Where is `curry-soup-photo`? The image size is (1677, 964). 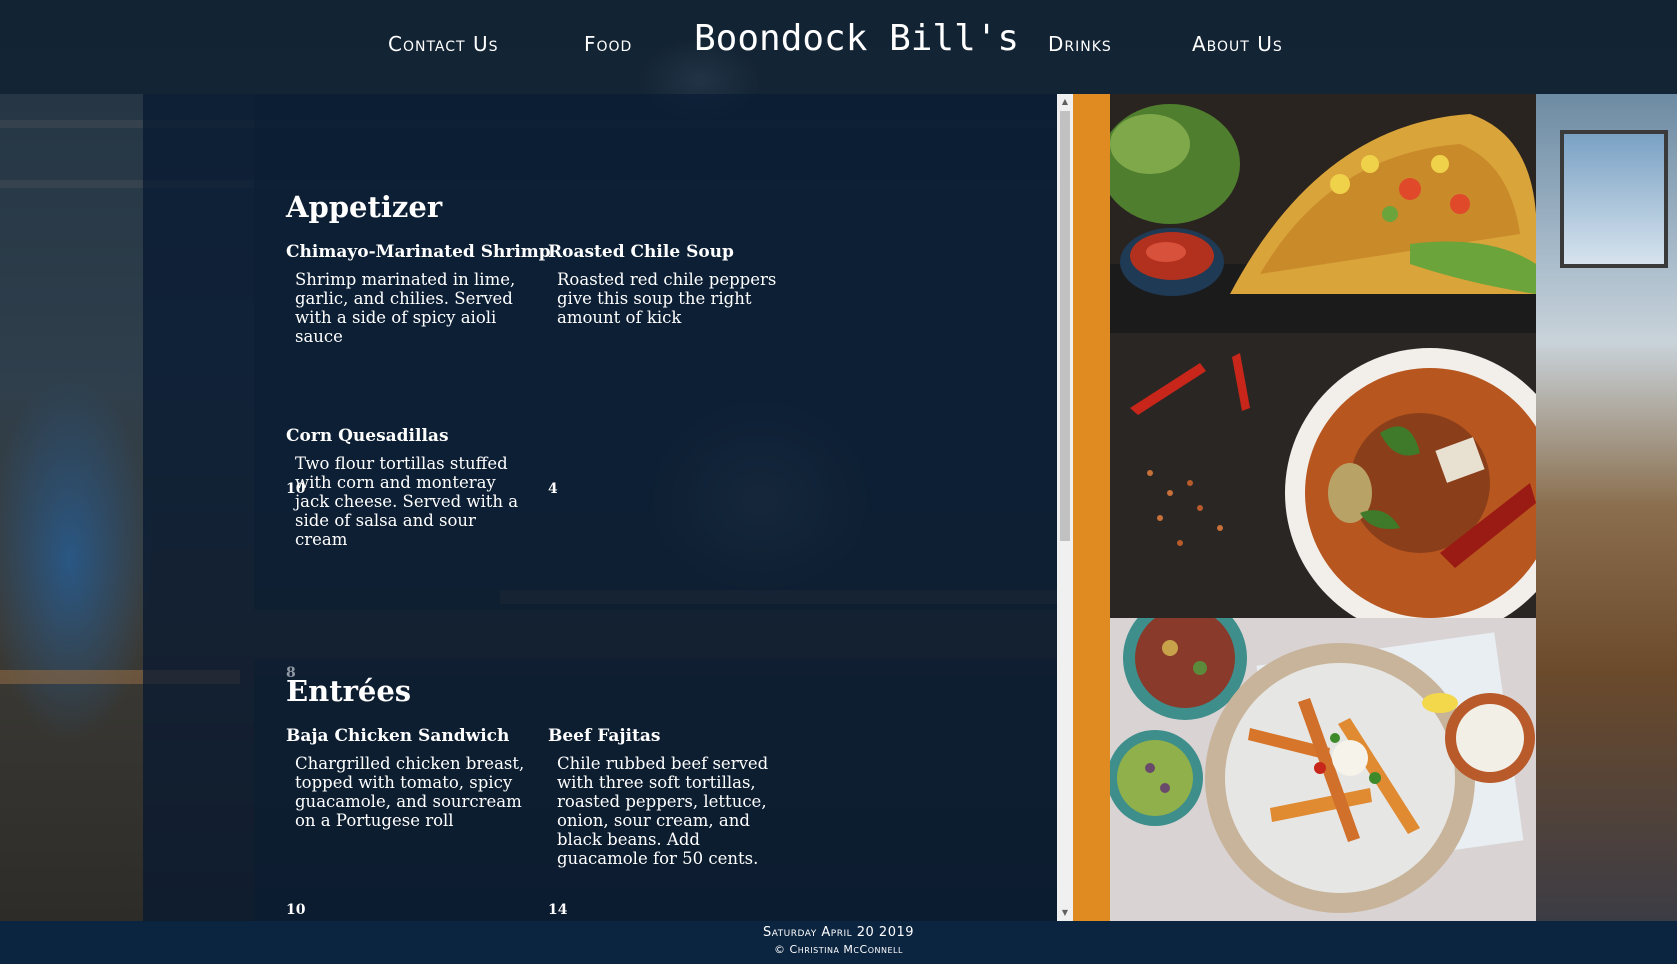
curry-soup-photo is located at coordinates (1323, 475).